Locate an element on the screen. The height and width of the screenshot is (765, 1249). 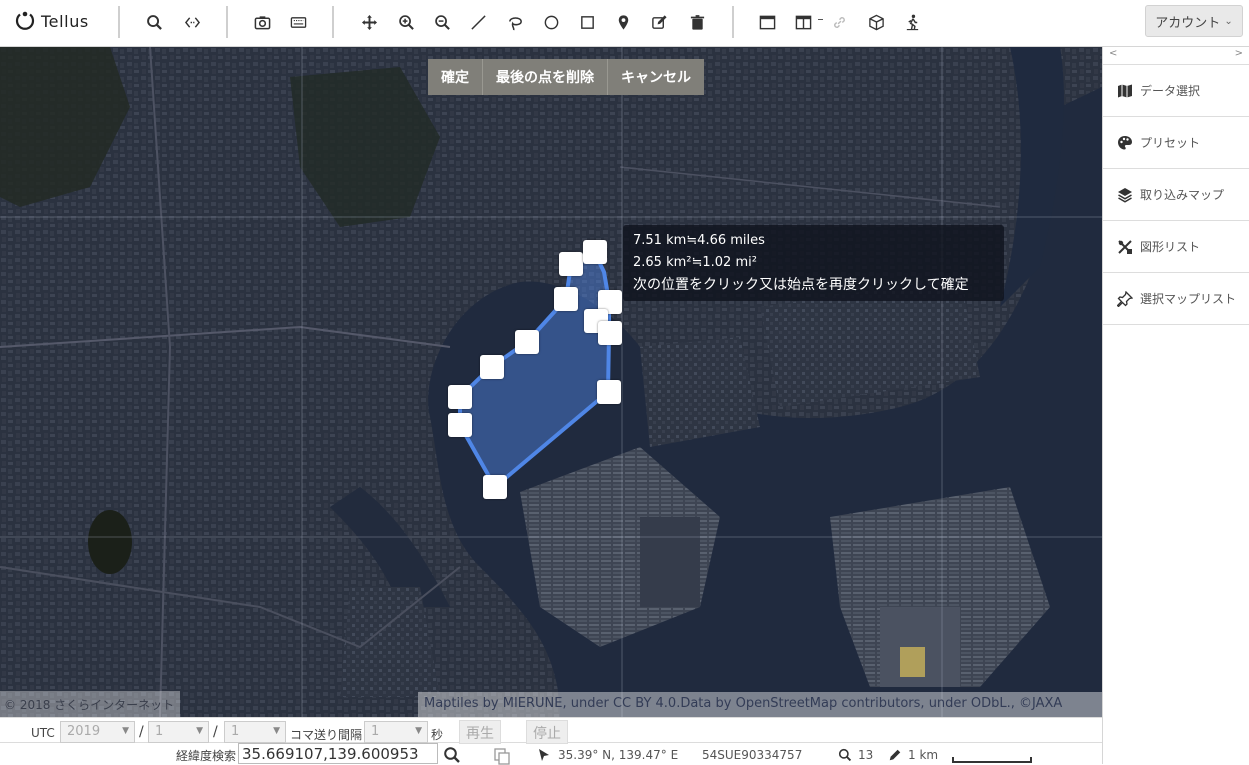
panel-collapse-bar: < > is located at coordinates (1176, 56).